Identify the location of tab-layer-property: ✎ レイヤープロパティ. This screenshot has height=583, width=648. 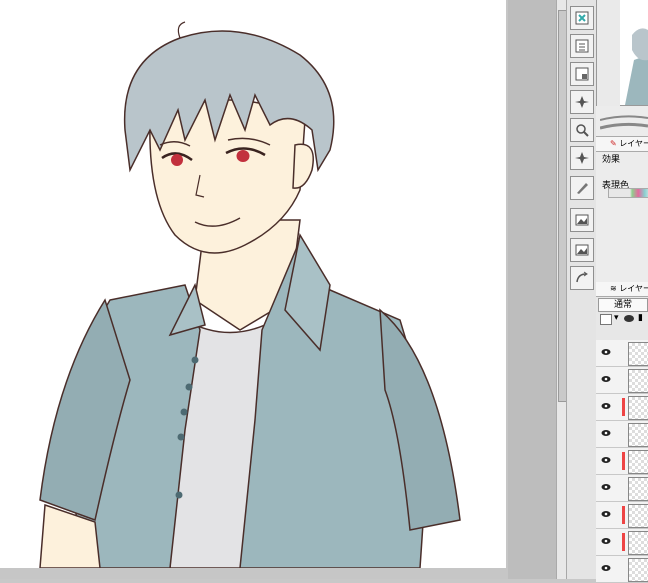
(622, 144).